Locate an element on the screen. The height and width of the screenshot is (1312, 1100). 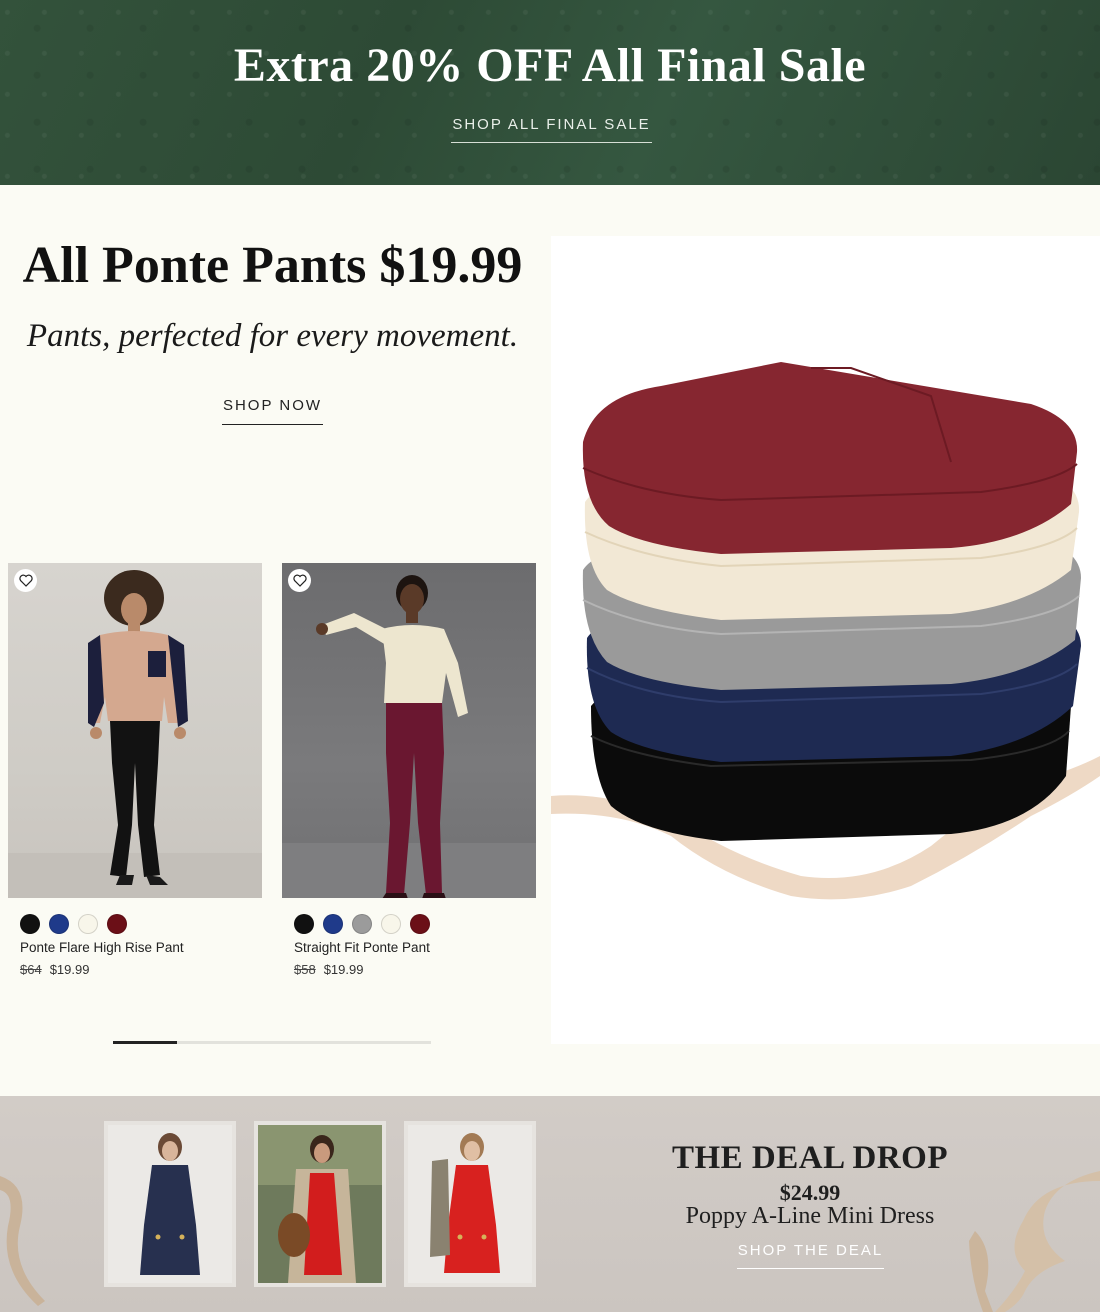
product-price: $64 $19.99 is located at coordinates (54, 969).